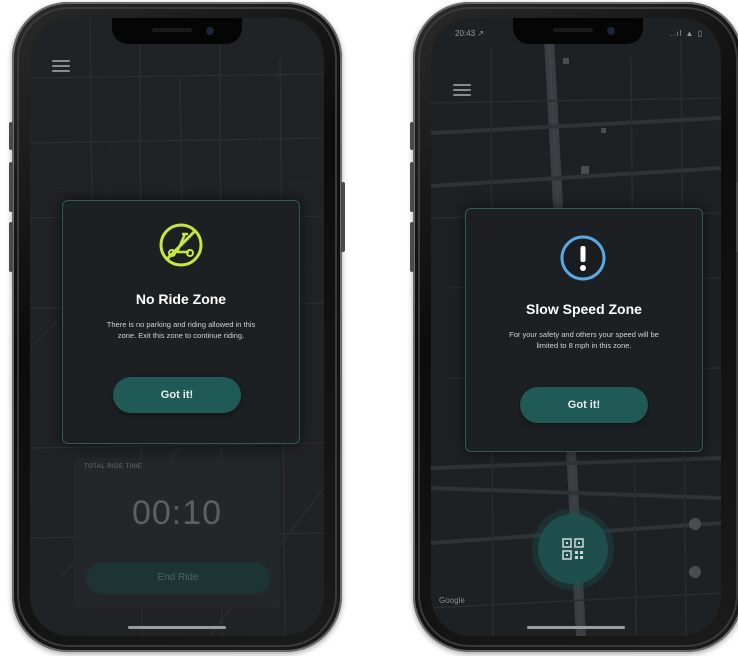 Image resolution: width=738 pixels, height=656 pixels. Describe the element at coordinates (113, 467) in the screenshot. I see `timer-label: TOTAL RIDE TIME` at that location.